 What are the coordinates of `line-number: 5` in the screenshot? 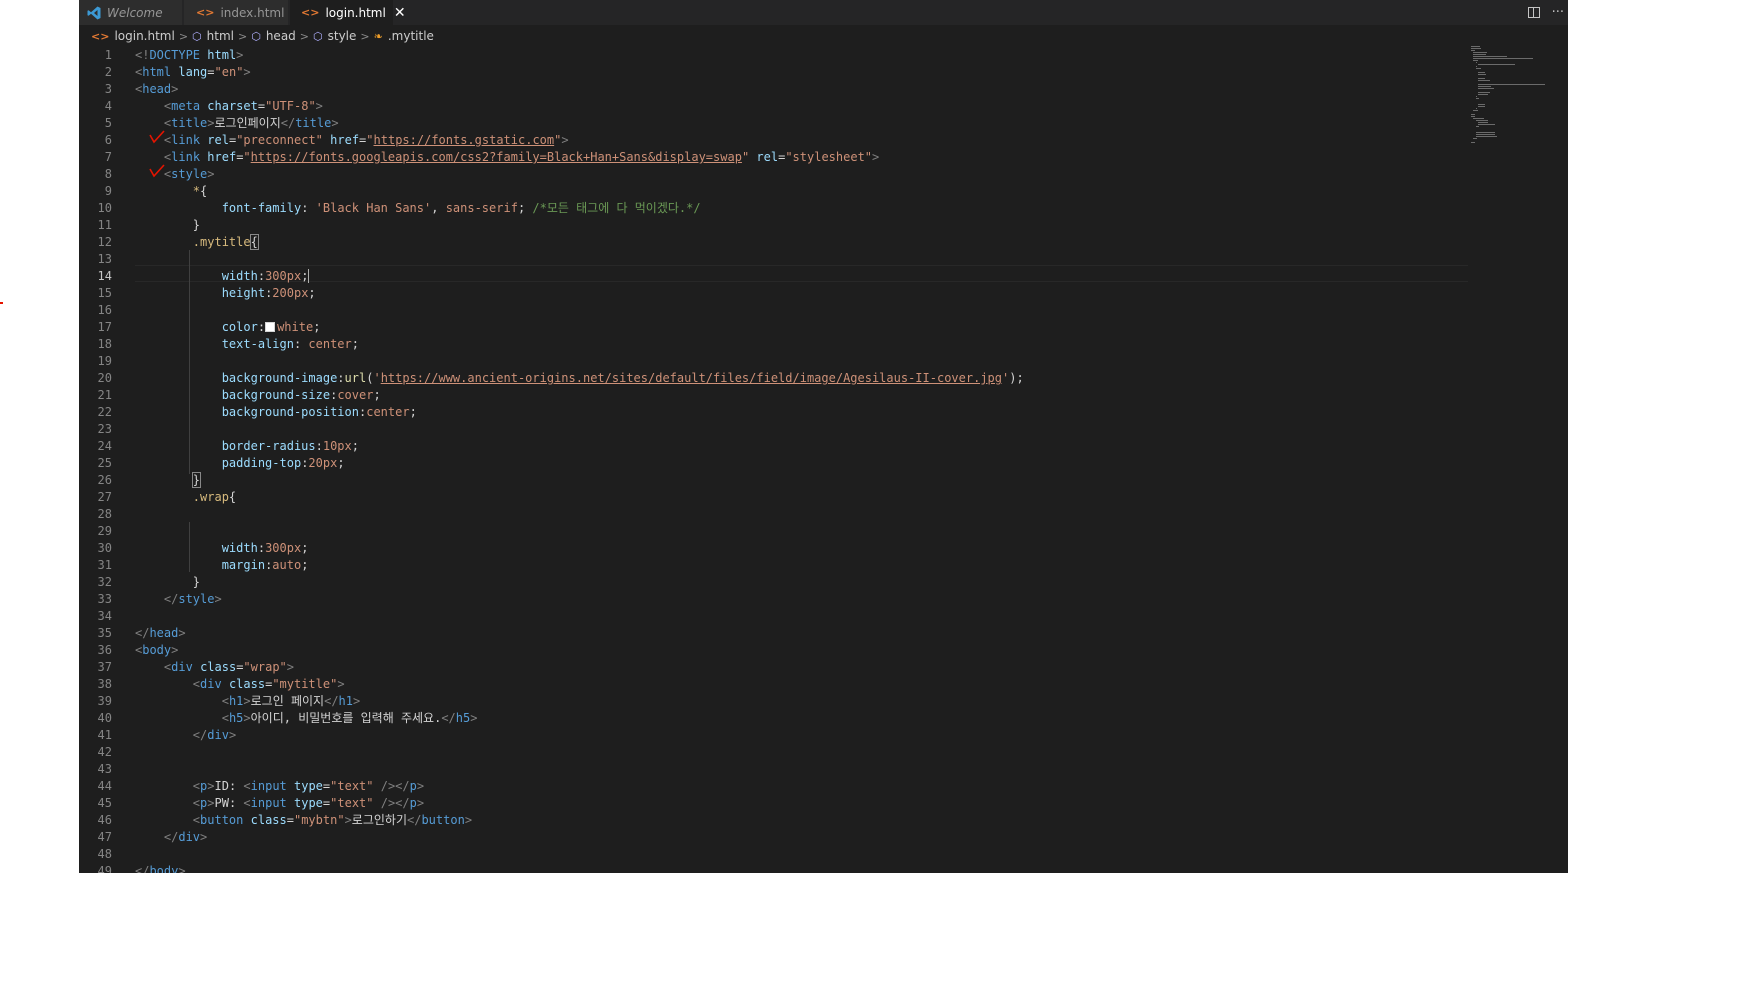 It's located at (108, 123).